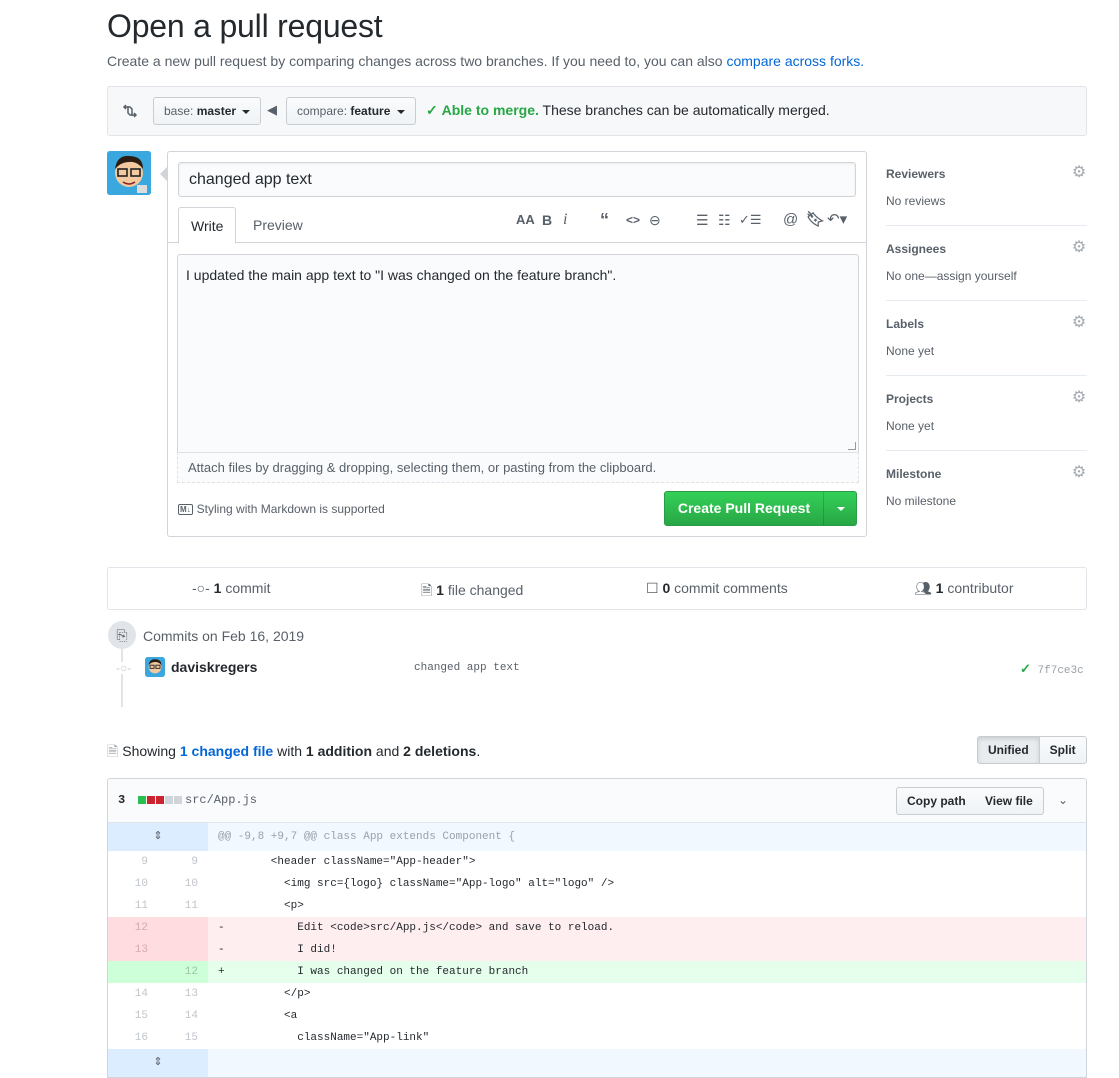 The width and height of the screenshot is (1119, 1078). I want to click on old-line-number: 14, so click(133, 994).